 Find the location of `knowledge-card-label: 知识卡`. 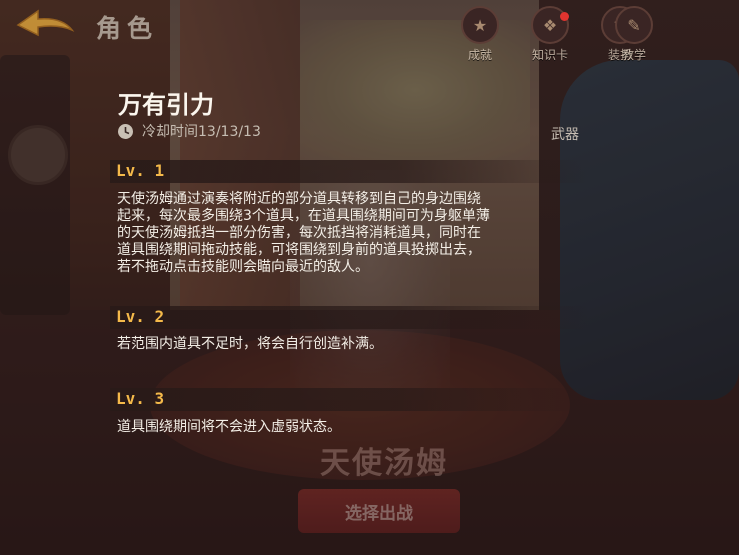

knowledge-card-label: 知识卡 is located at coordinates (549, 55).